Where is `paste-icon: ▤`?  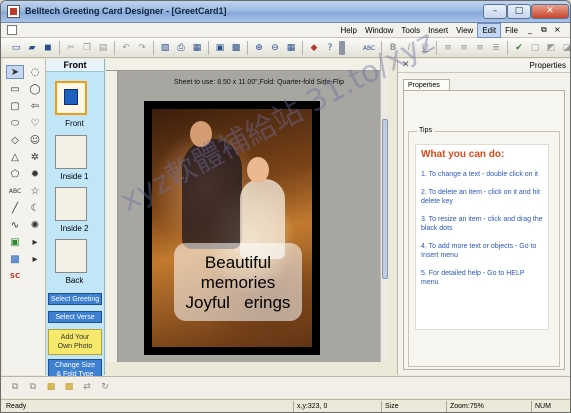
paste-icon: ▤ is located at coordinates (103, 48).